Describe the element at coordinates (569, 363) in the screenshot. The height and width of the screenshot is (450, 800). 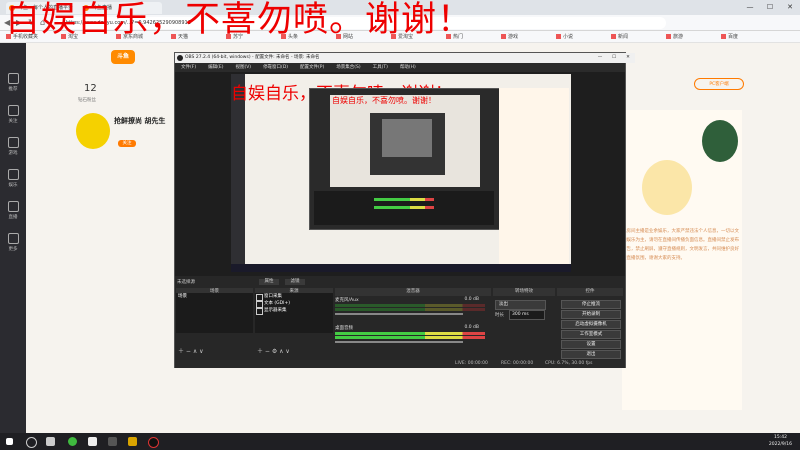
I see `cpu-status: CPU: 6.7%, 30.00 fps` at that location.